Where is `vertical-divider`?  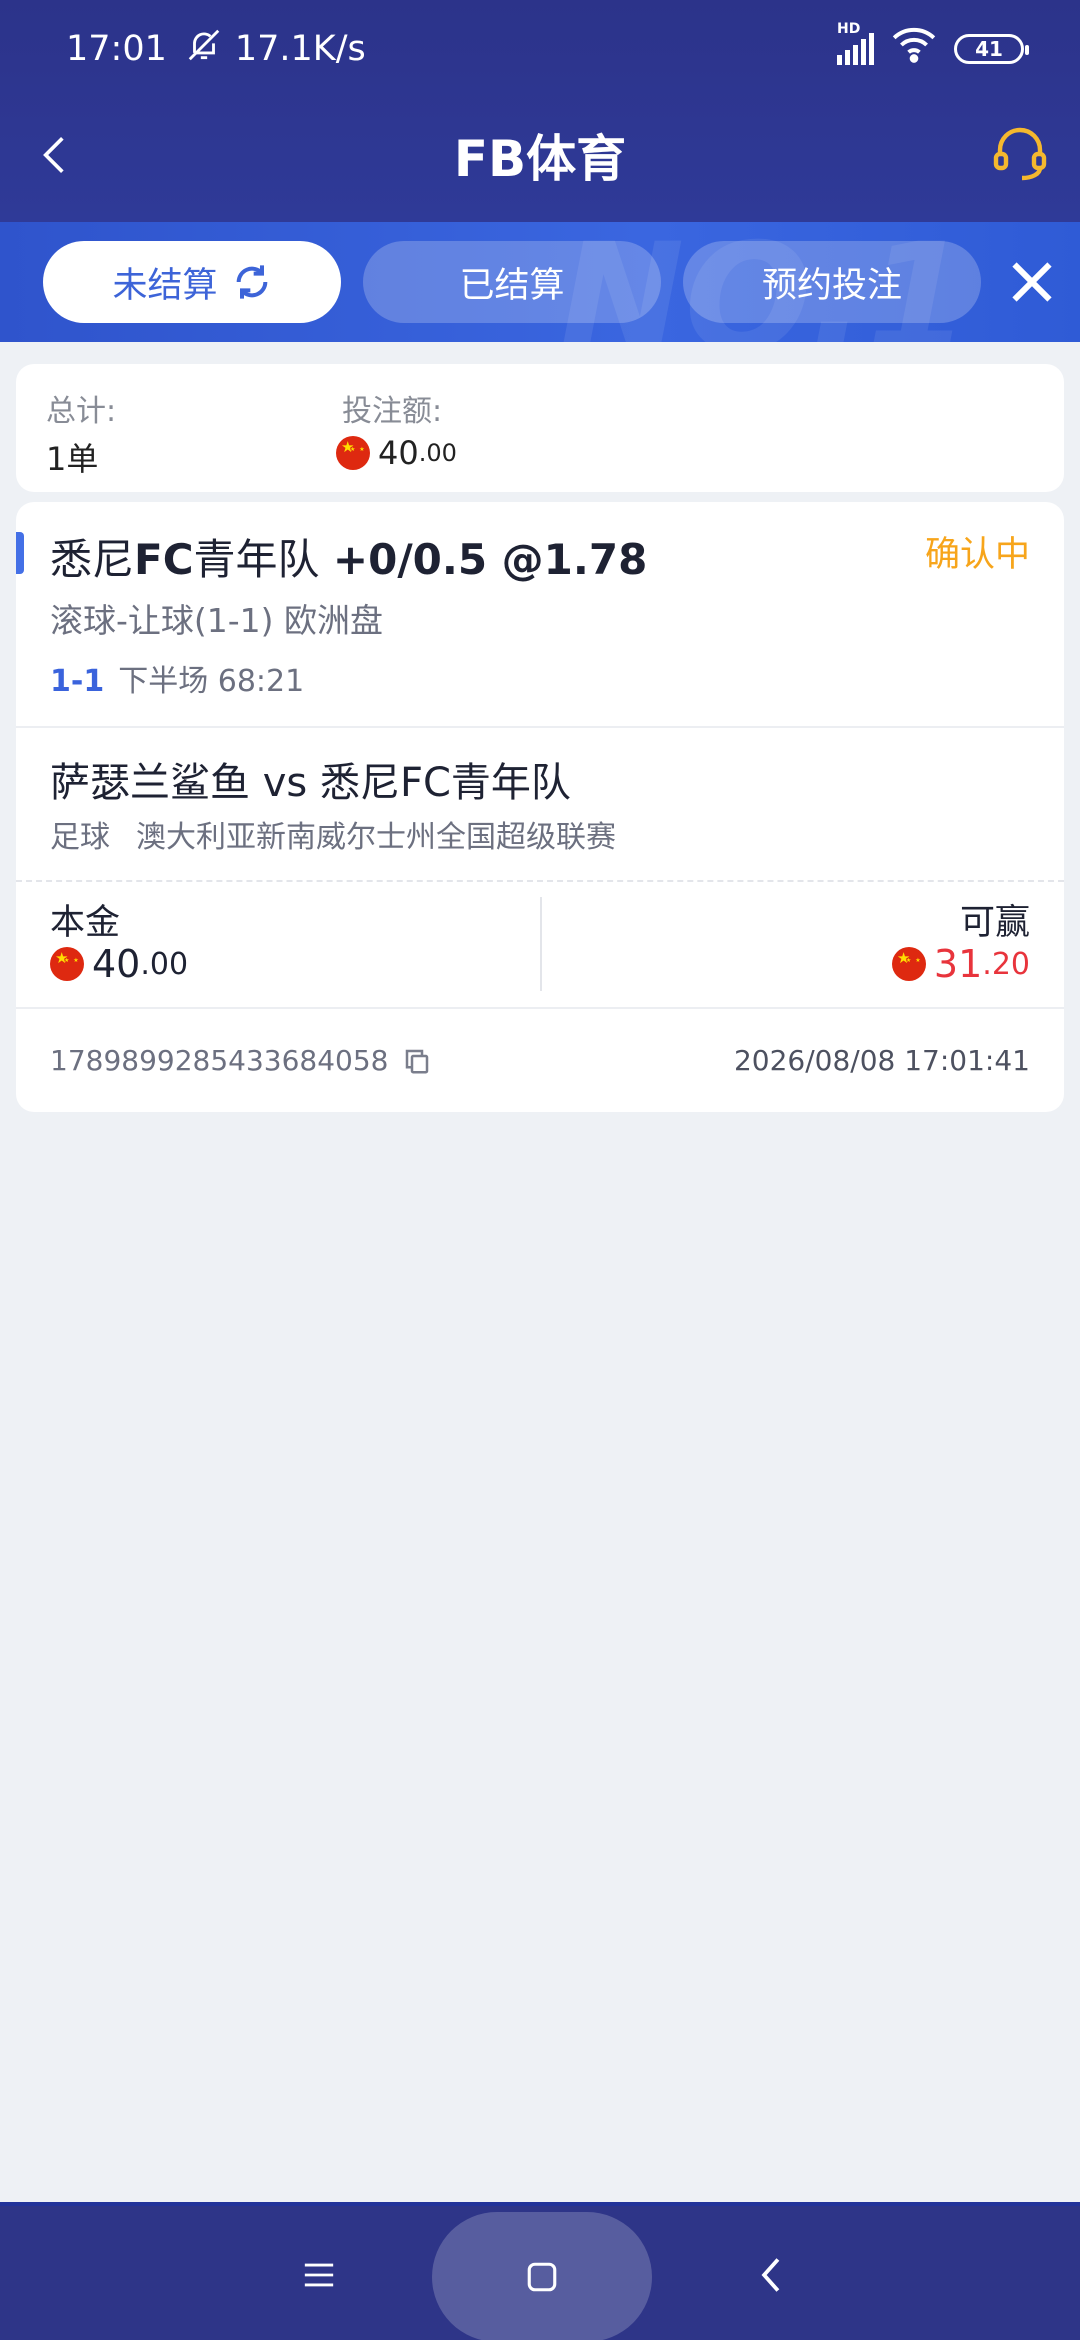 vertical-divider is located at coordinates (541, 944).